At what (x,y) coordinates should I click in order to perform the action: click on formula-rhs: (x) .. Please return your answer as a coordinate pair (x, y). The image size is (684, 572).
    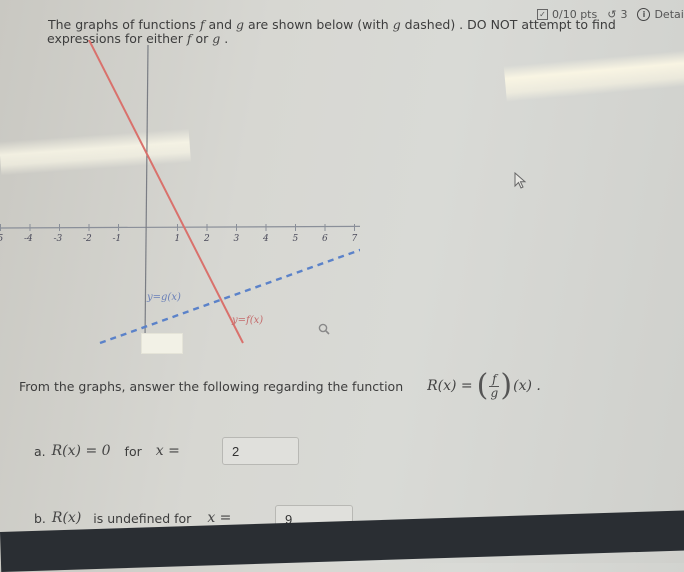
    Looking at the image, I should click on (527, 386).